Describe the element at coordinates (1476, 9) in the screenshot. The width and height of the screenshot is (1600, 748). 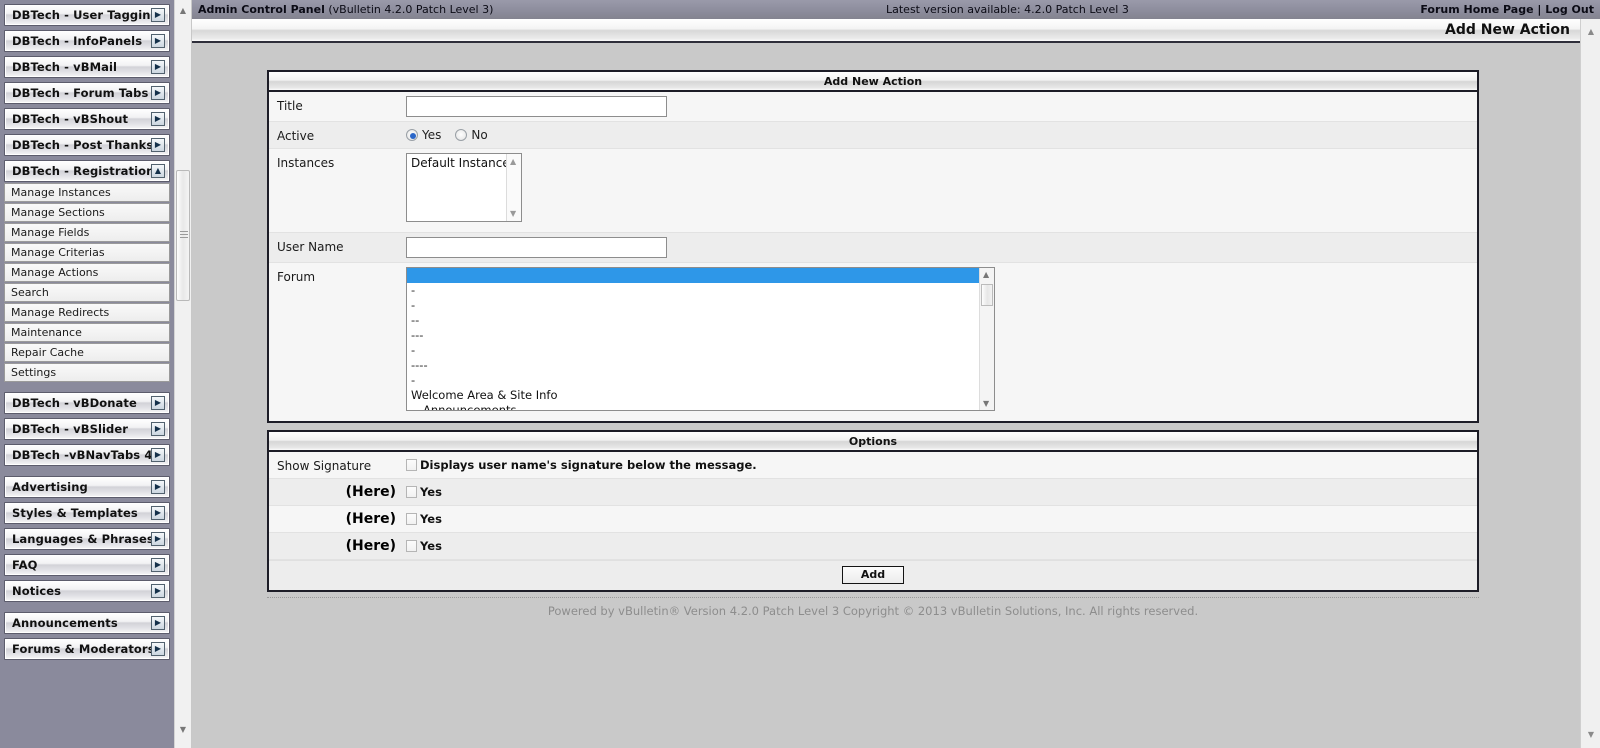
I see `forum-home-link: Forum Home Page` at that location.